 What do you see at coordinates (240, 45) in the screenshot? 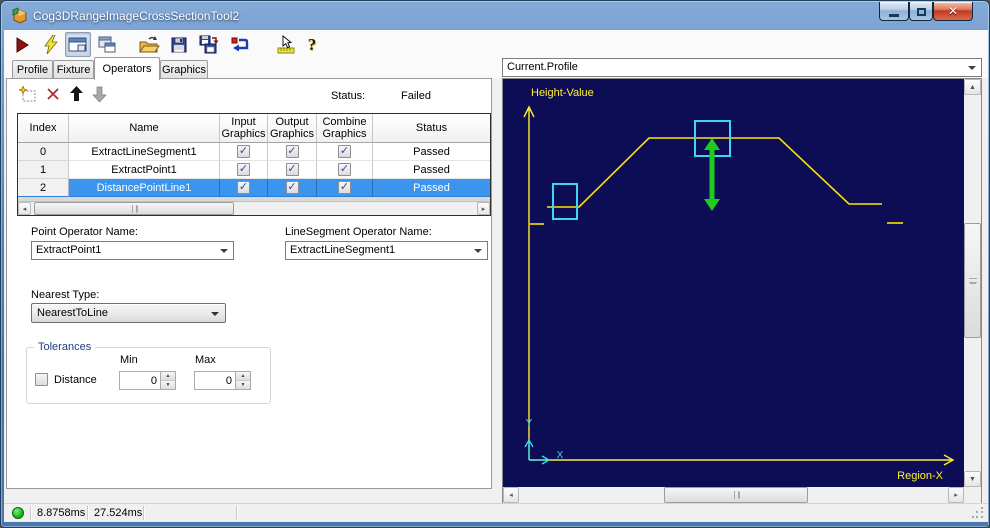
I see `reset-button` at bounding box center [240, 45].